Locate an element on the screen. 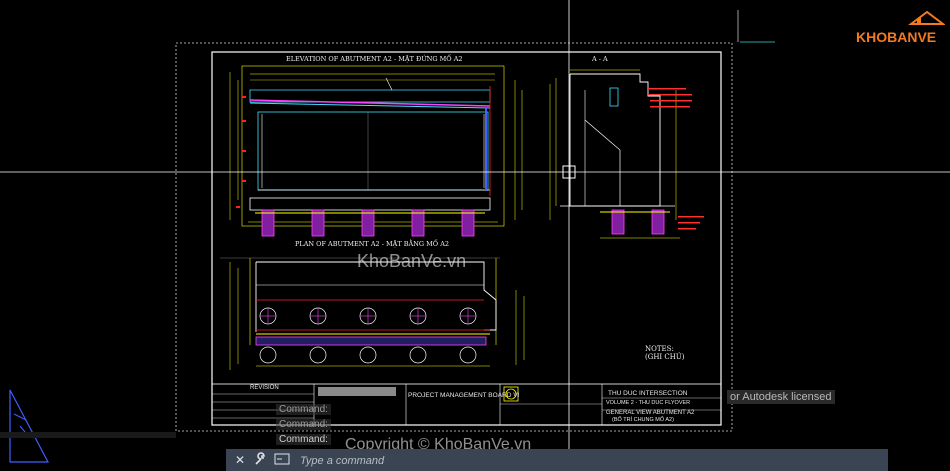 This screenshot has height=471, width=950. elevation-piles is located at coordinates (370, 223).